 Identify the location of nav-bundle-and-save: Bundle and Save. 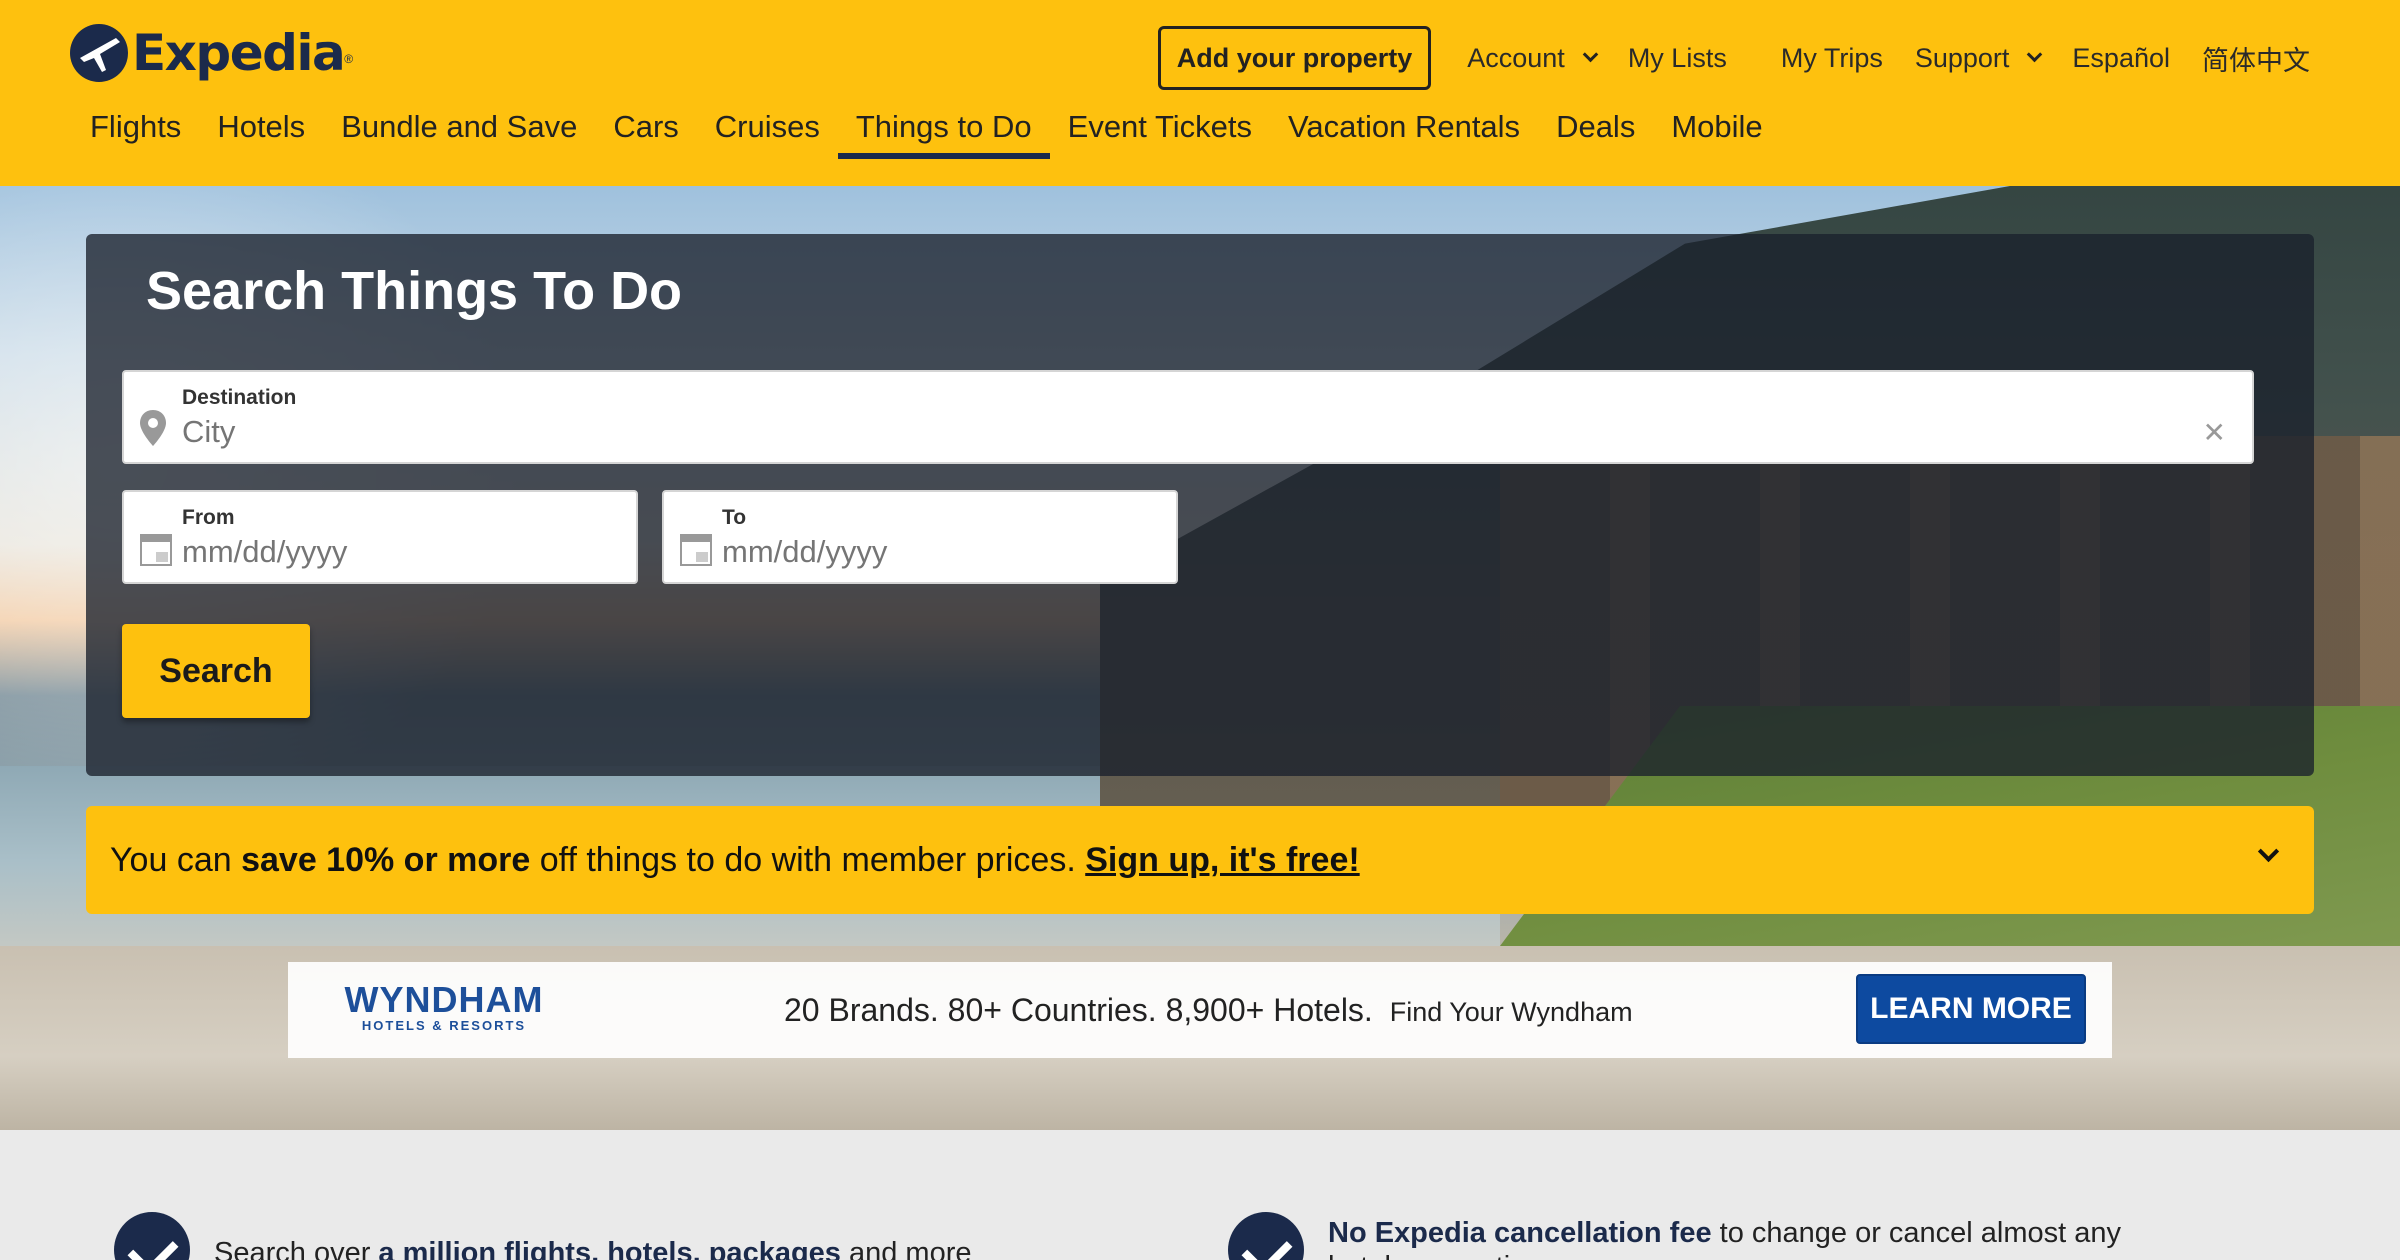
(459, 132).